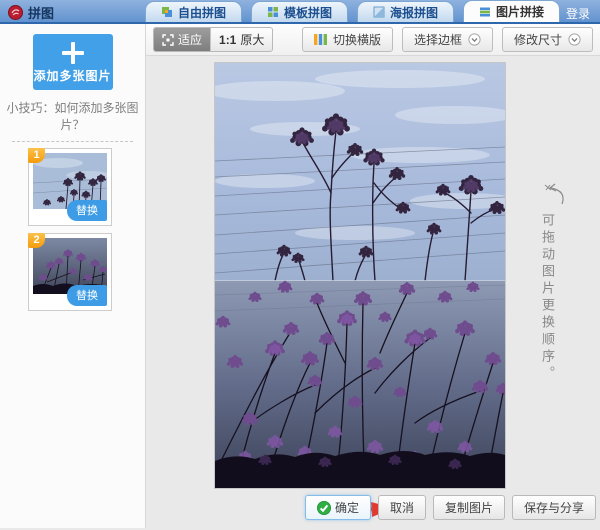 Image resolution: width=600 pixels, height=530 pixels. I want to click on tab-poster-collage: 海报拼图, so click(406, 11).